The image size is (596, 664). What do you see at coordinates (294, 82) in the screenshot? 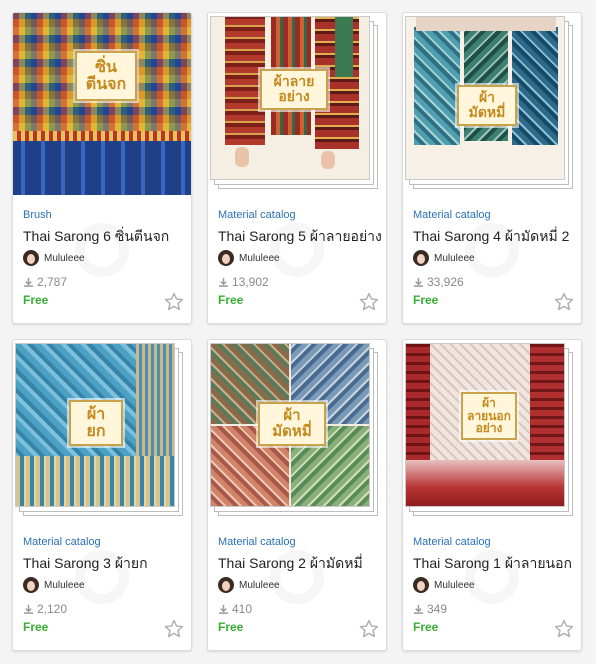
I see `label-line: ผ้าลาย` at bounding box center [294, 82].